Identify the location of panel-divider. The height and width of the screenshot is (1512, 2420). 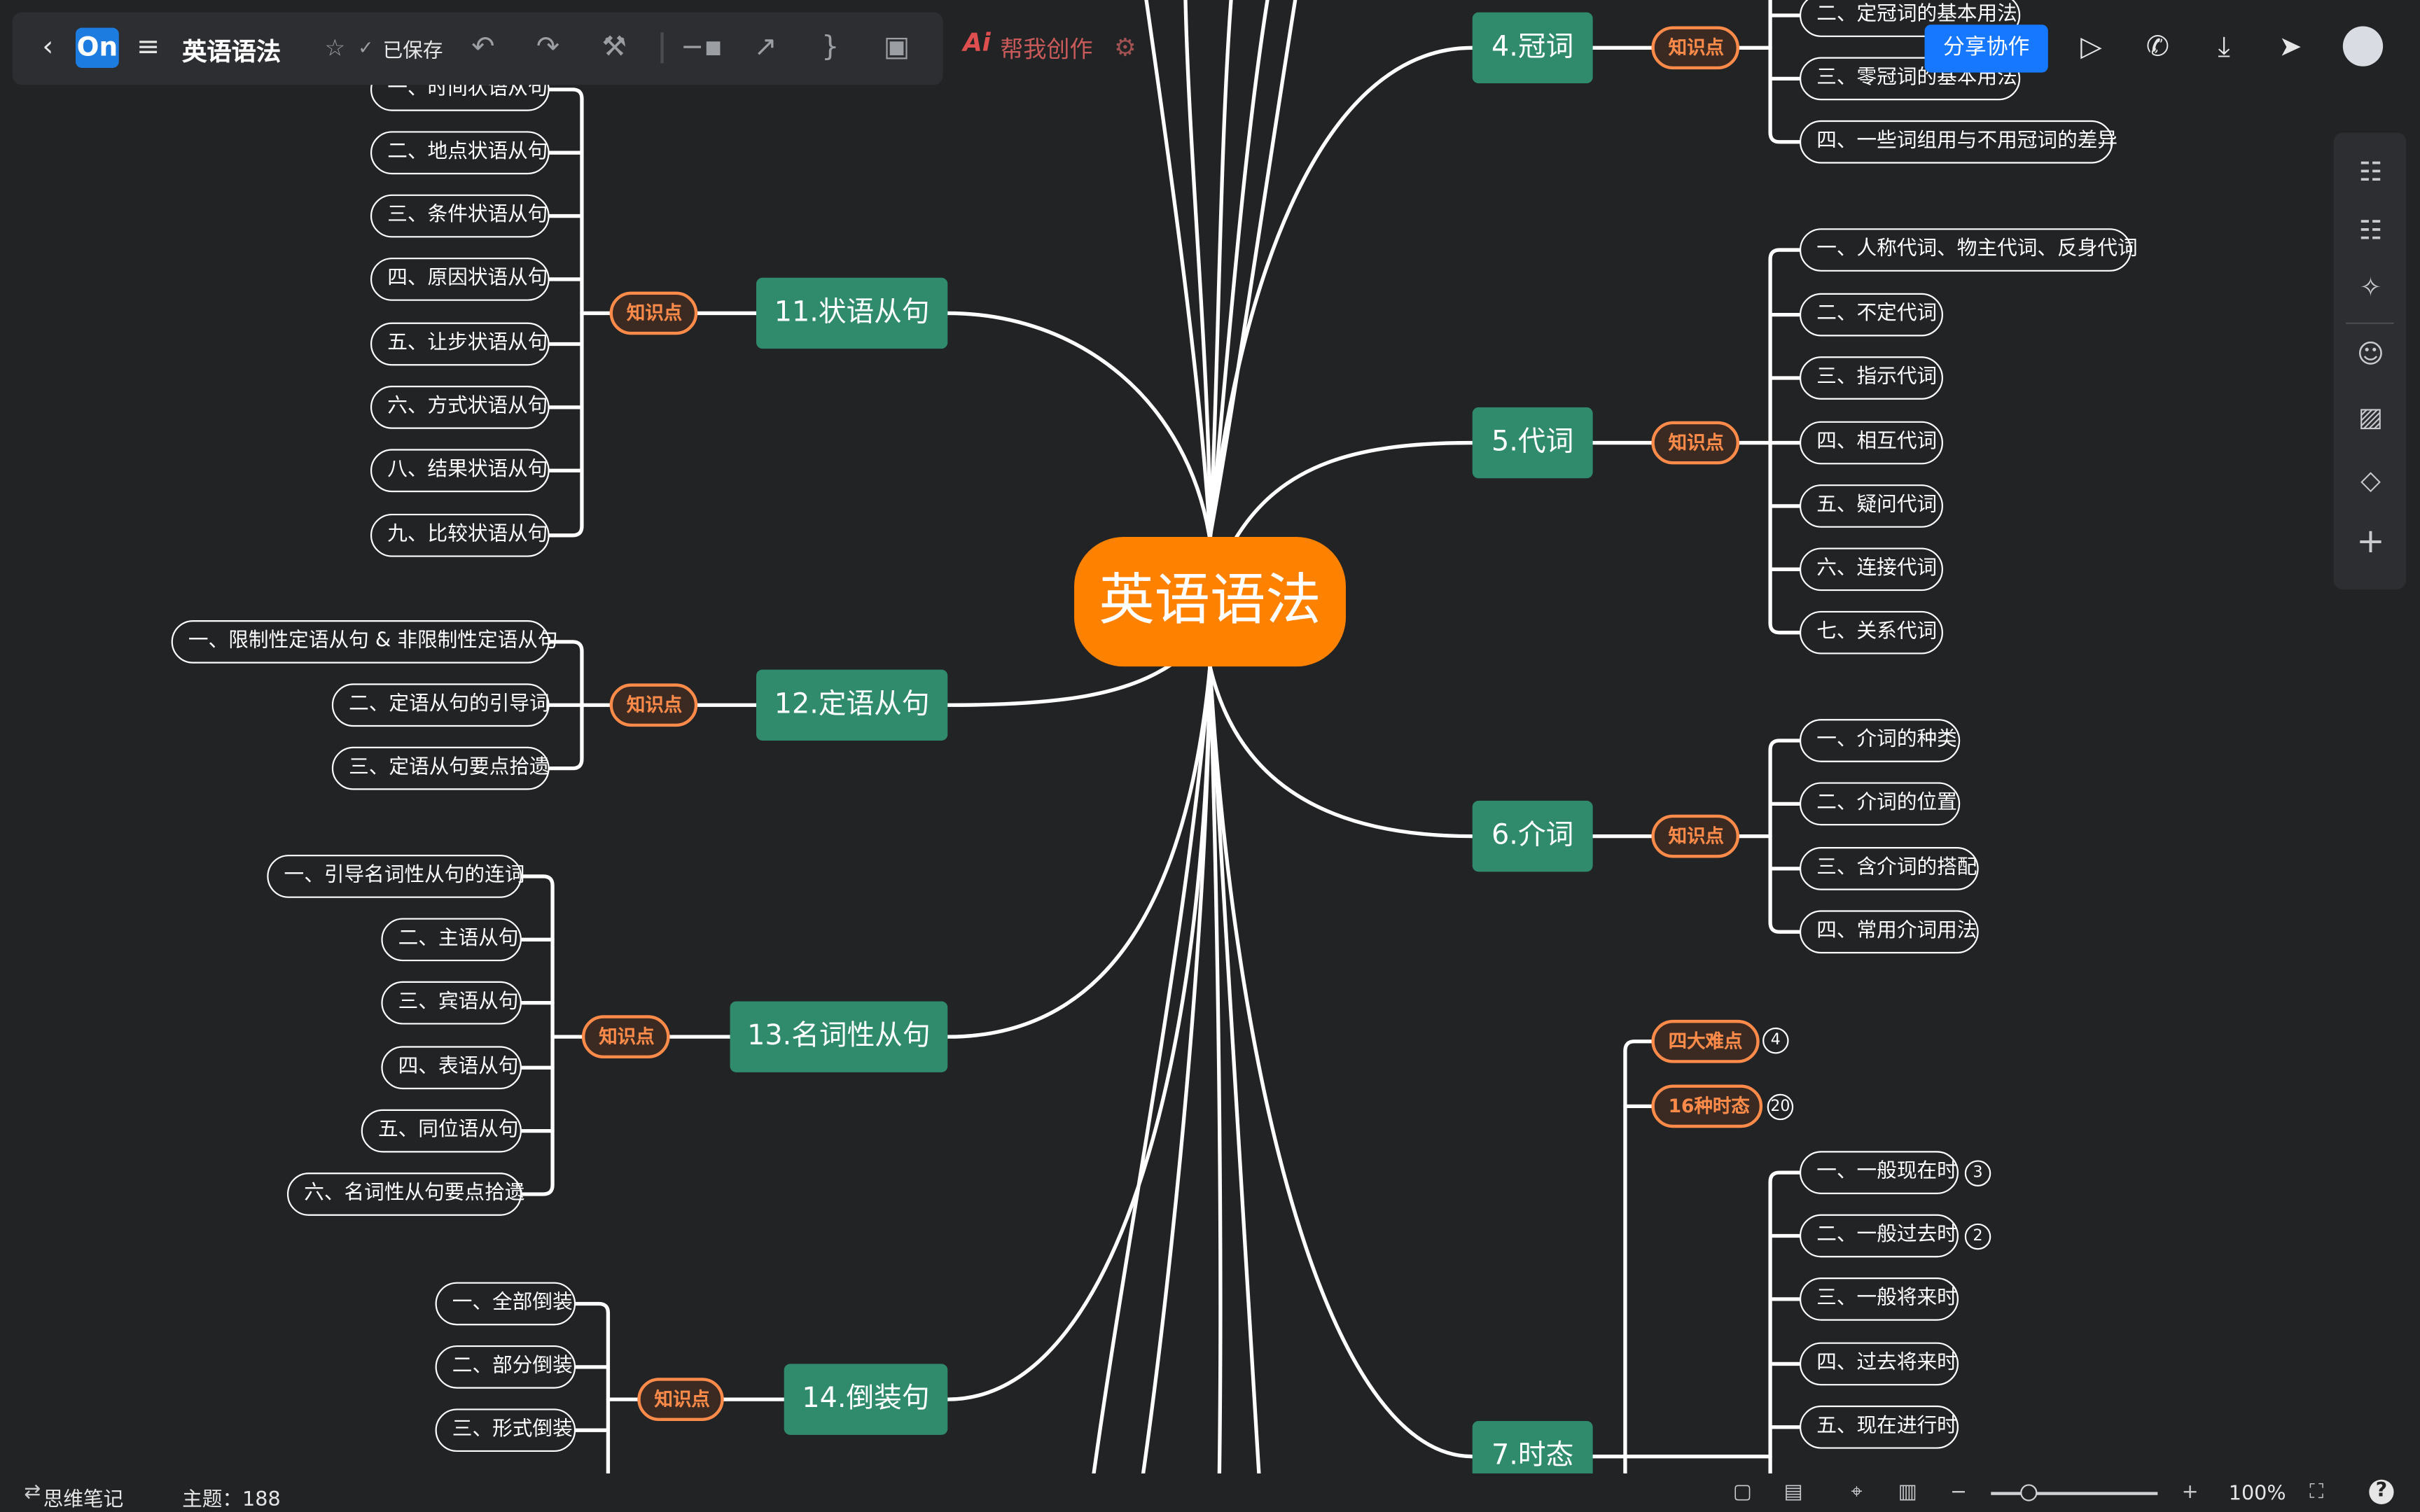
(2370, 323).